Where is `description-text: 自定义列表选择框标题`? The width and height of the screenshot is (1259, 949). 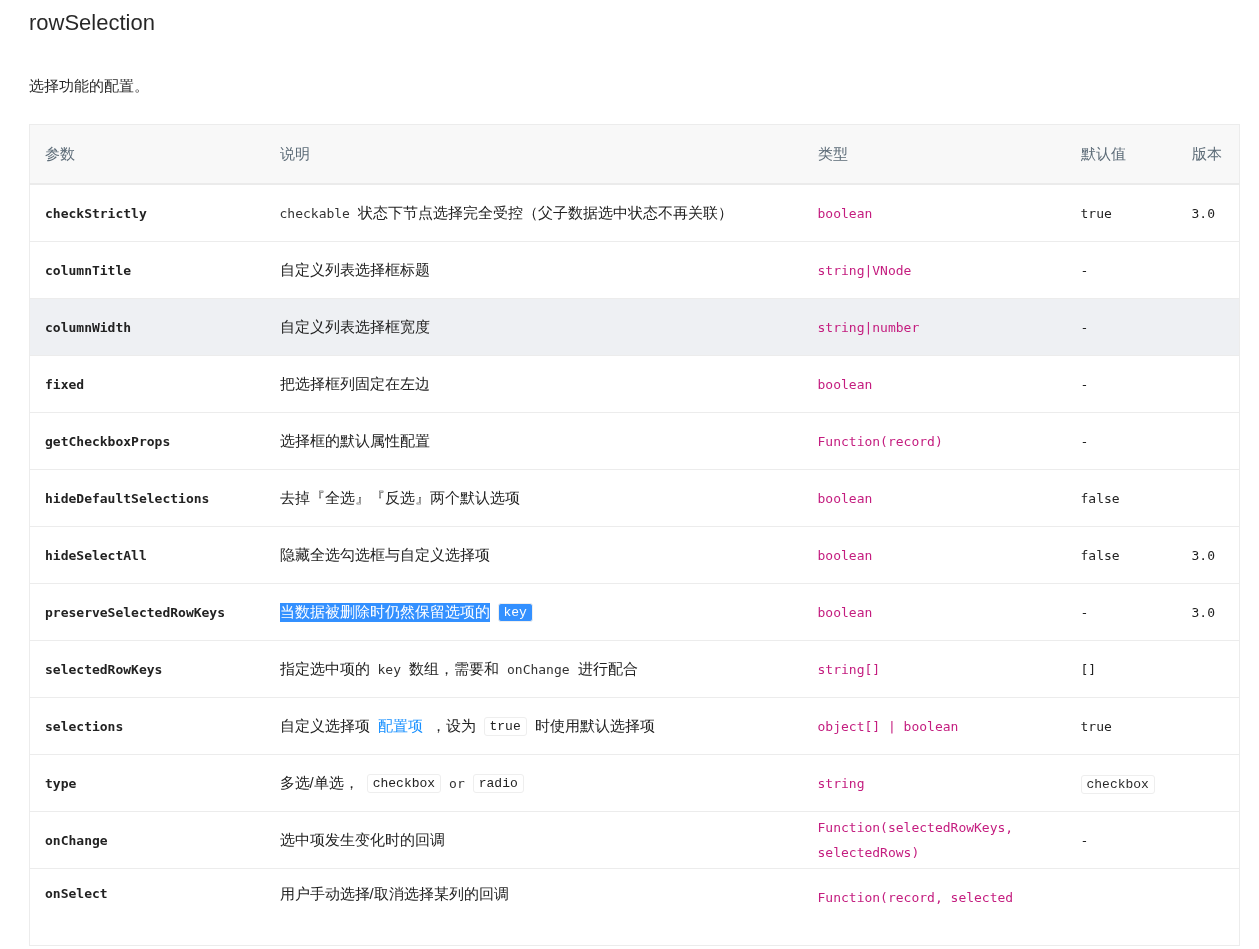 description-text: 自定义列表选择框标题 is located at coordinates (354, 270).